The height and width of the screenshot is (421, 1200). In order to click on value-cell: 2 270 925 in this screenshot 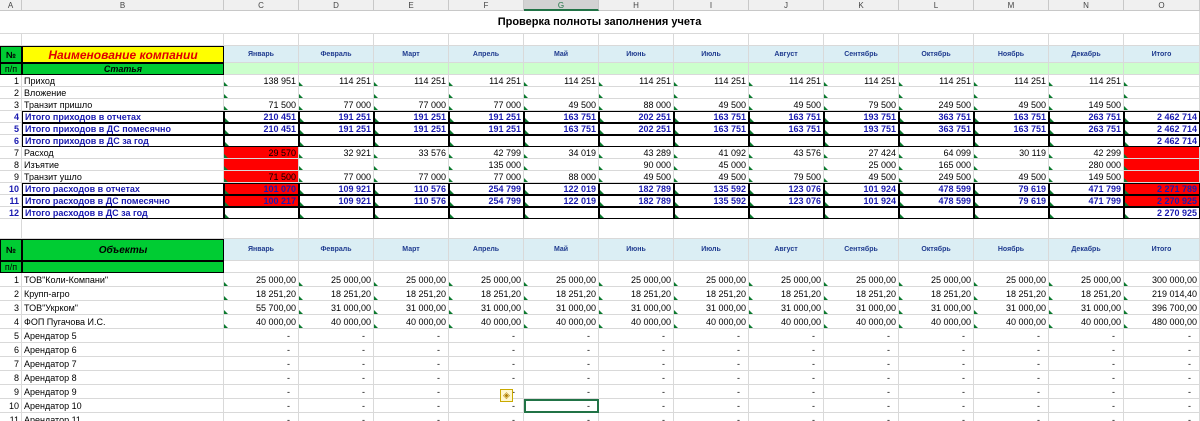, I will do `click(1162, 213)`.